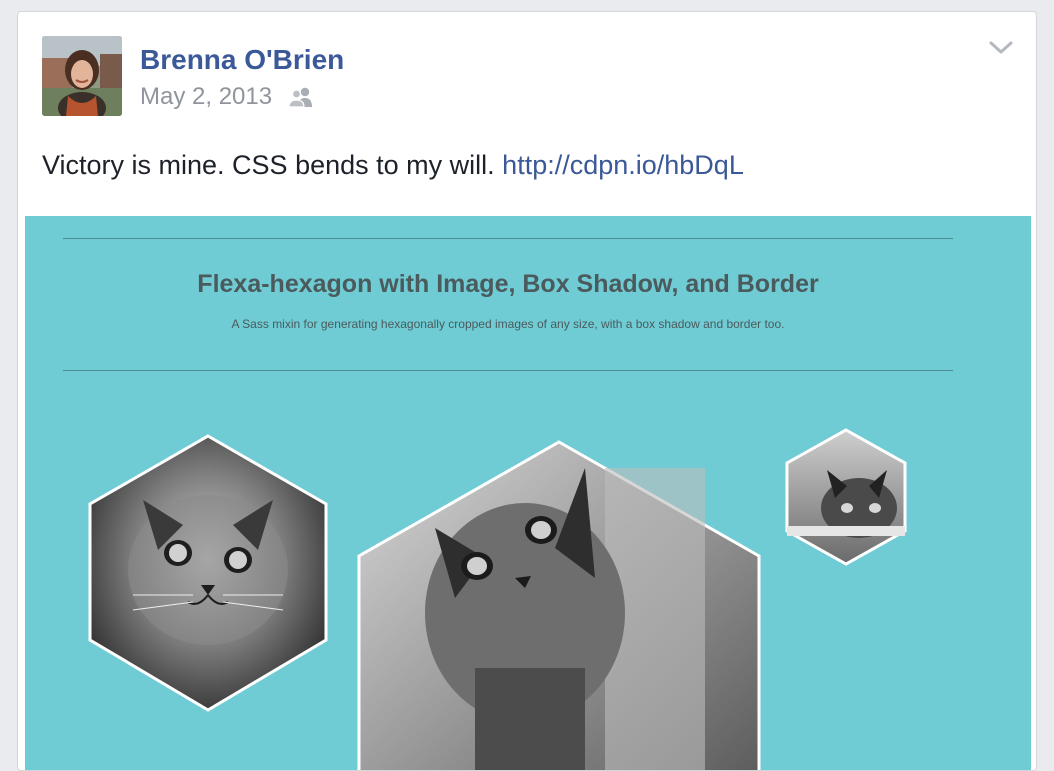 This screenshot has height=771, width=1054. I want to click on post-date: May 2, 2013, so click(206, 97).